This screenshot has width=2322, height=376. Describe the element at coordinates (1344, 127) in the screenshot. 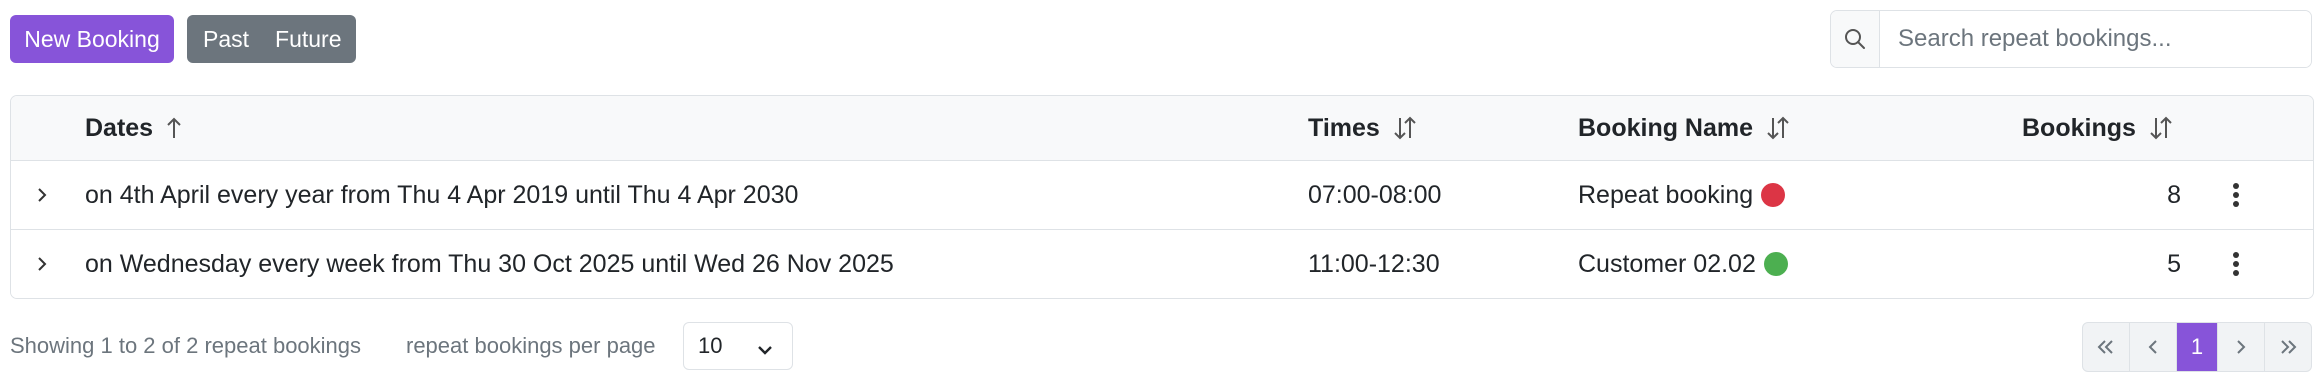

I see `column-times-label: Times` at that location.